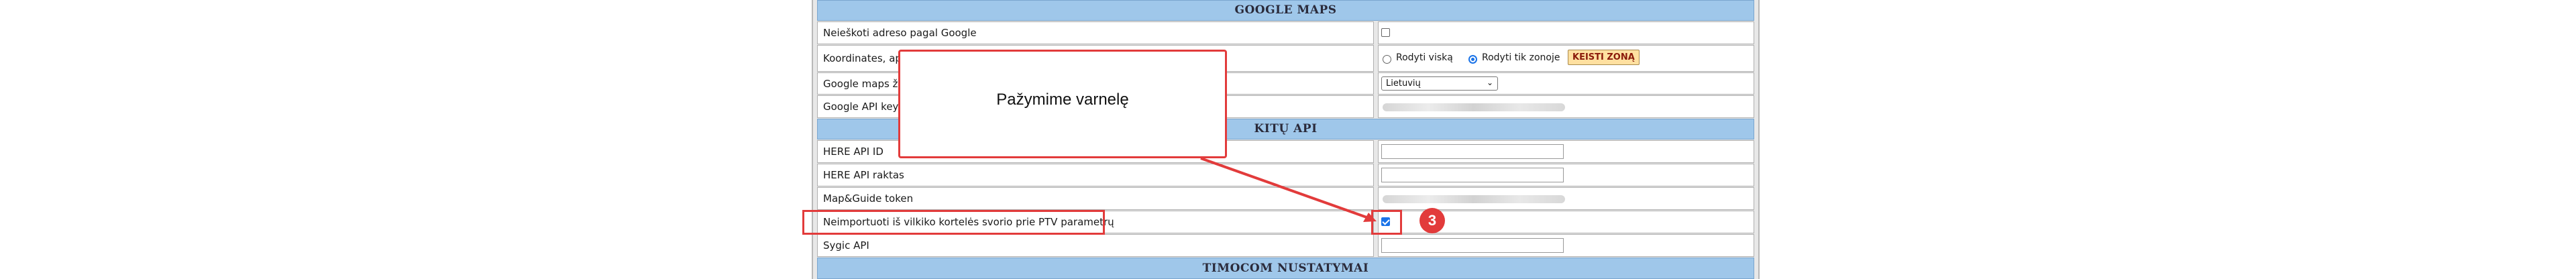 The width and height of the screenshot is (2576, 279). I want to click on annotation-highlight-checkbox, so click(1386, 222).